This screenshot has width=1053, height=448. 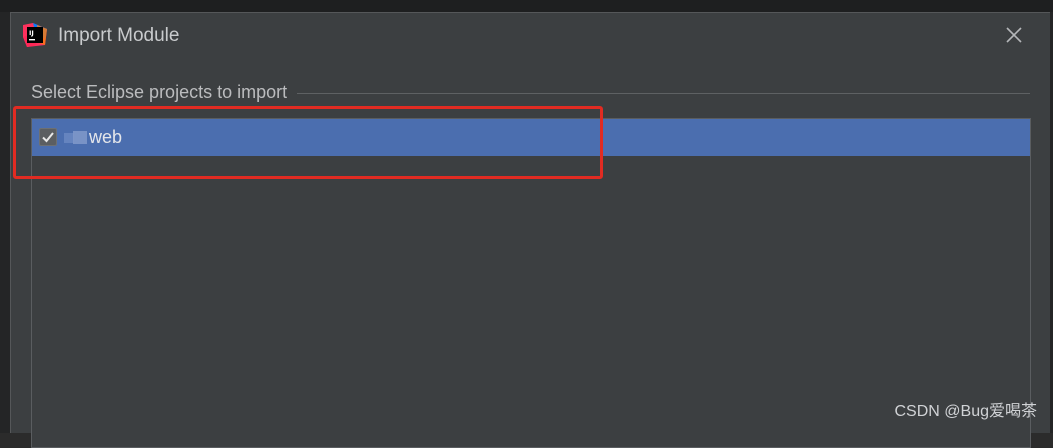 What do you see at coordinates (35, 35) in the screenshot?
I see `intellij-idea-icon: IJ` at bounding box center [35, 35].